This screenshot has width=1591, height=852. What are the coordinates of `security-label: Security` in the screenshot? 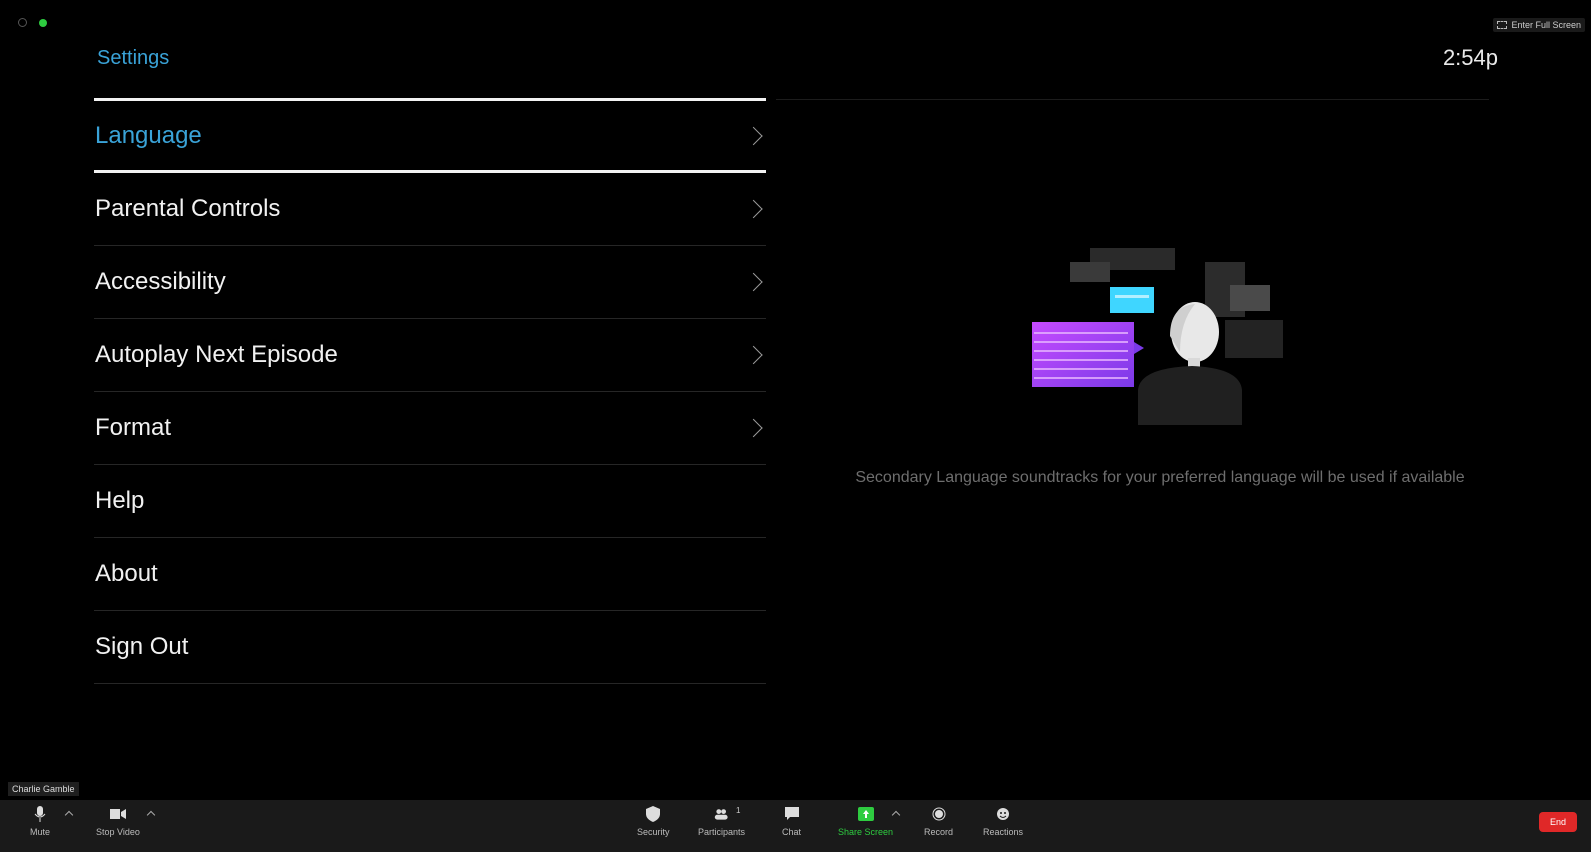 It's located at (653, 832).